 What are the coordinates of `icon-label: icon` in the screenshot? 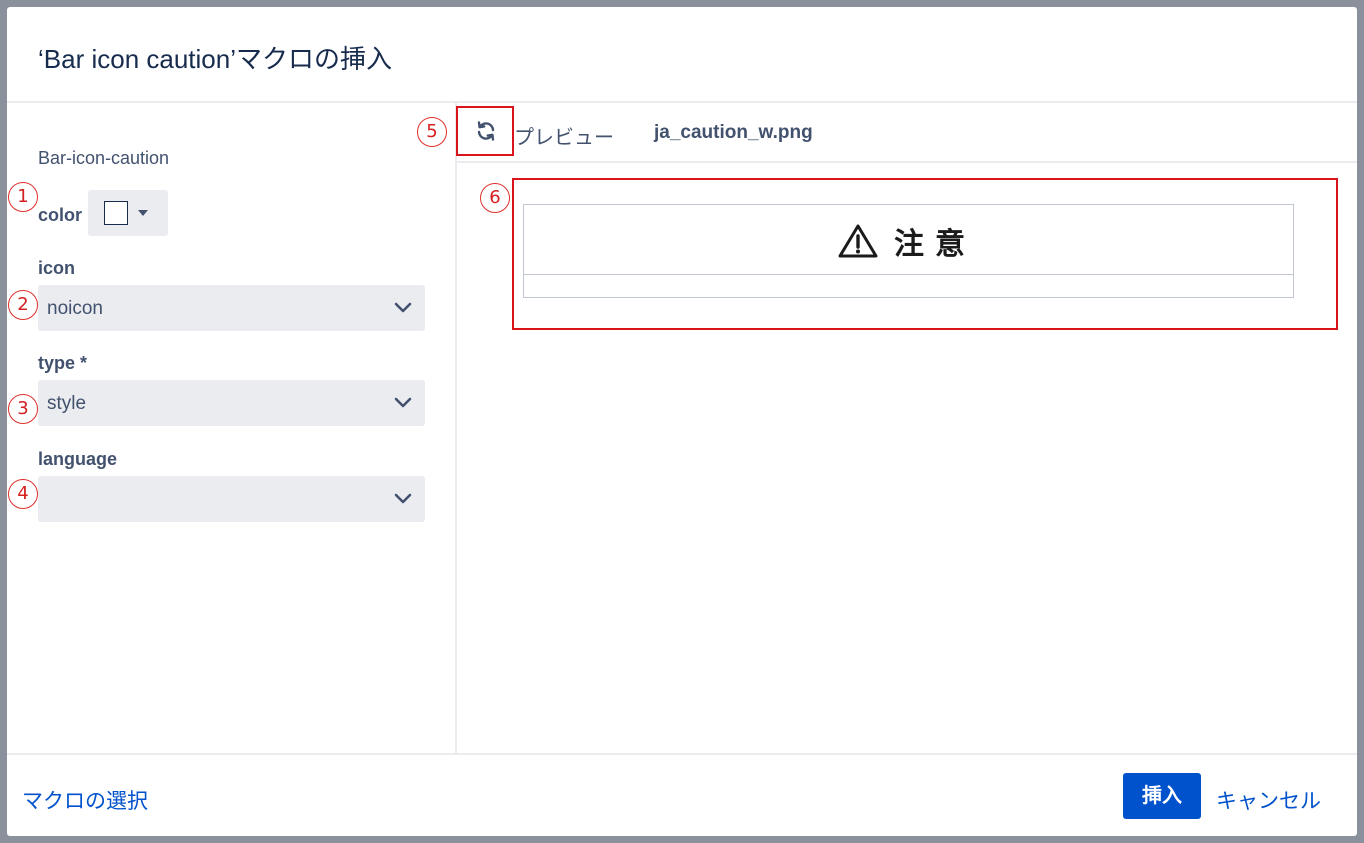 It's located at (57, 268).